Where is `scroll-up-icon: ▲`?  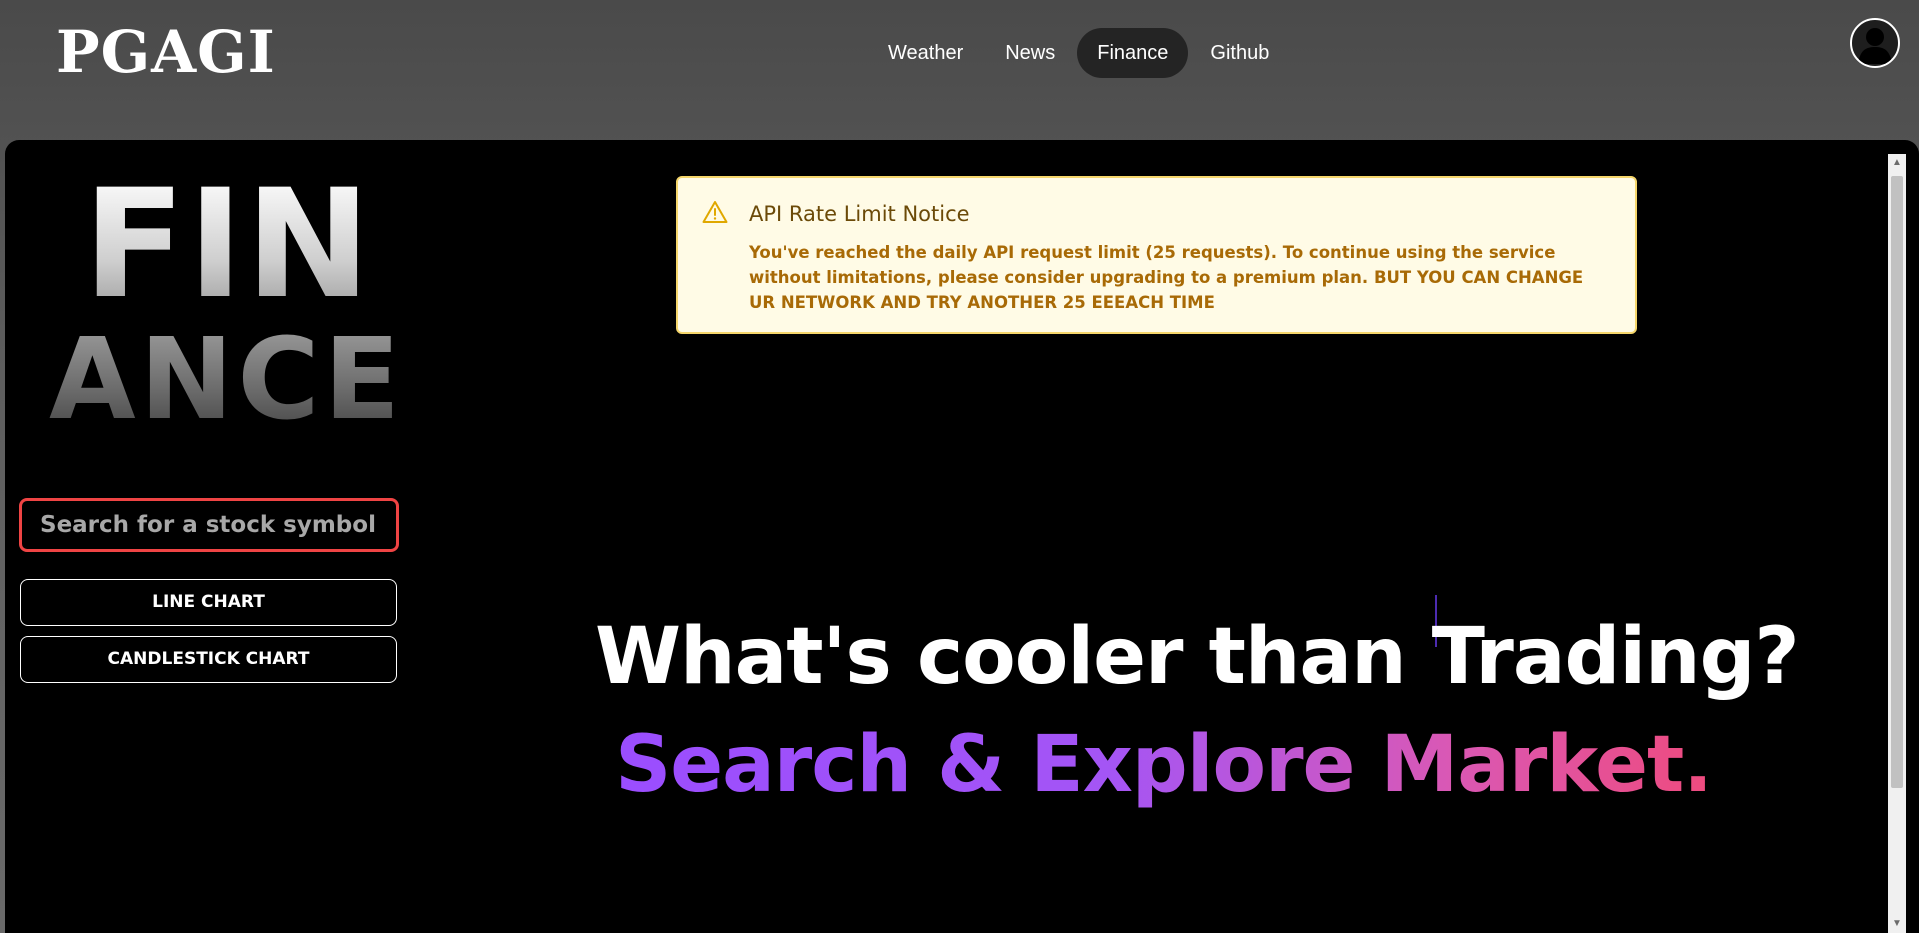 scroll-up-icon: ▲ is located at coordinates (1897, 163).